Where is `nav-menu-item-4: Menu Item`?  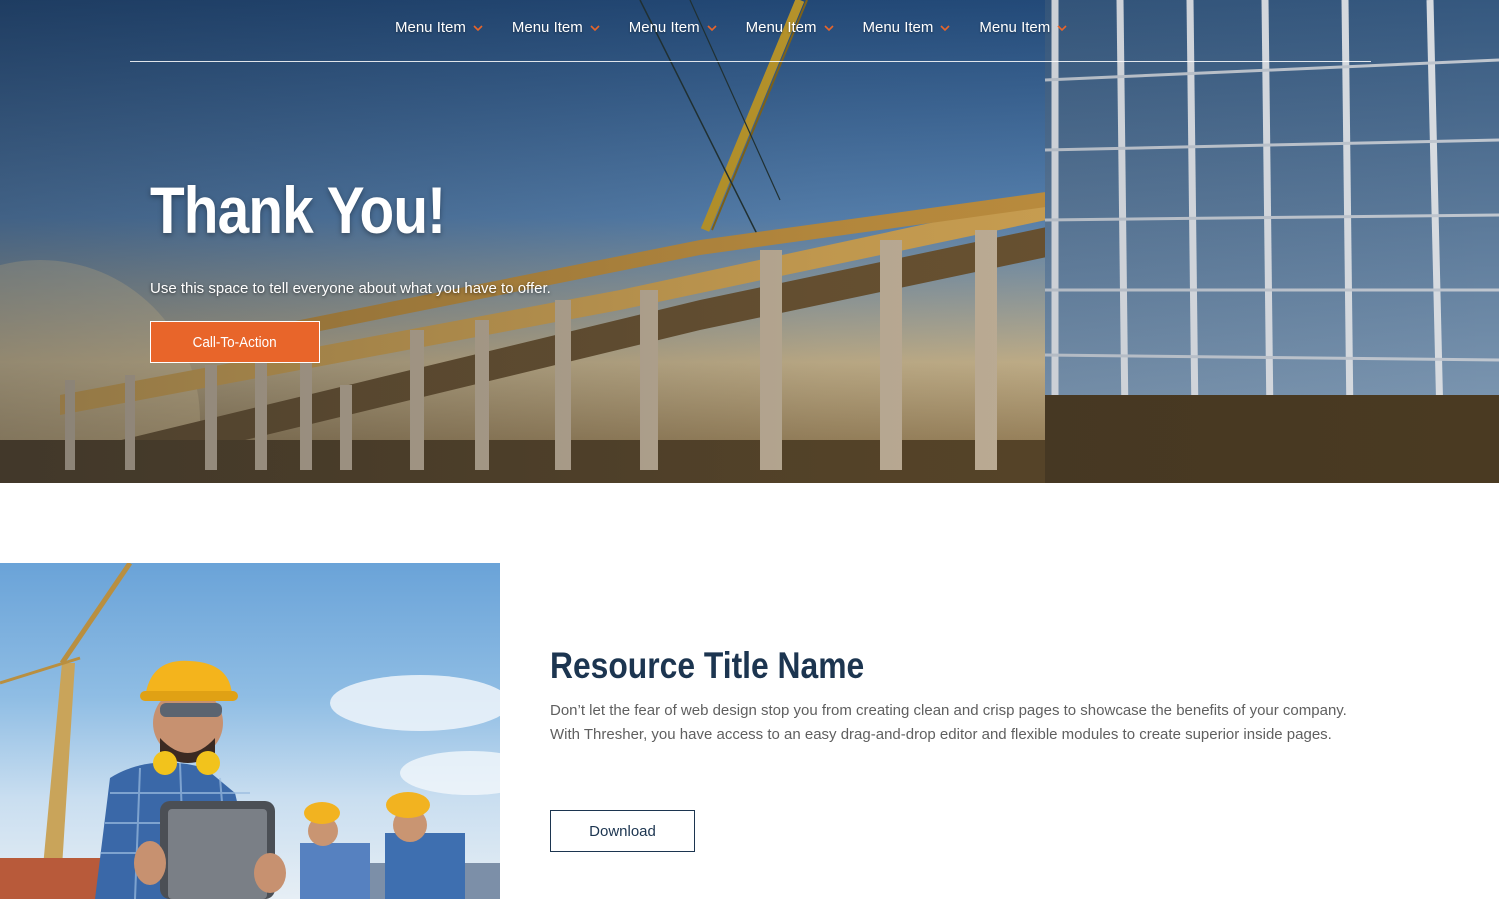 nav-menu-item-4: Menu Item is located at coordinates (790, 27).